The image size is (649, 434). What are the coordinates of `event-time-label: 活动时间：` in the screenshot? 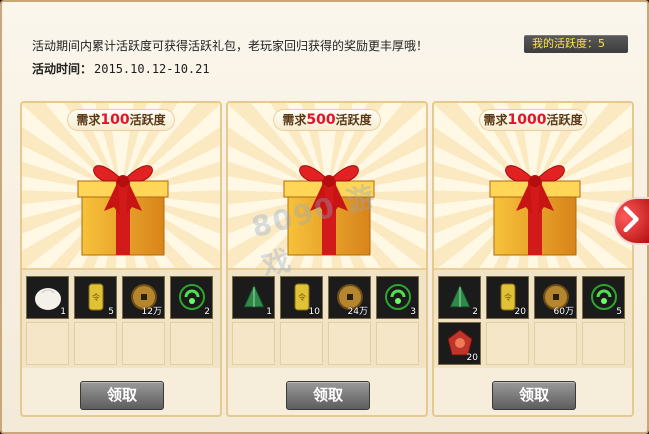 It's located at (62, 69).